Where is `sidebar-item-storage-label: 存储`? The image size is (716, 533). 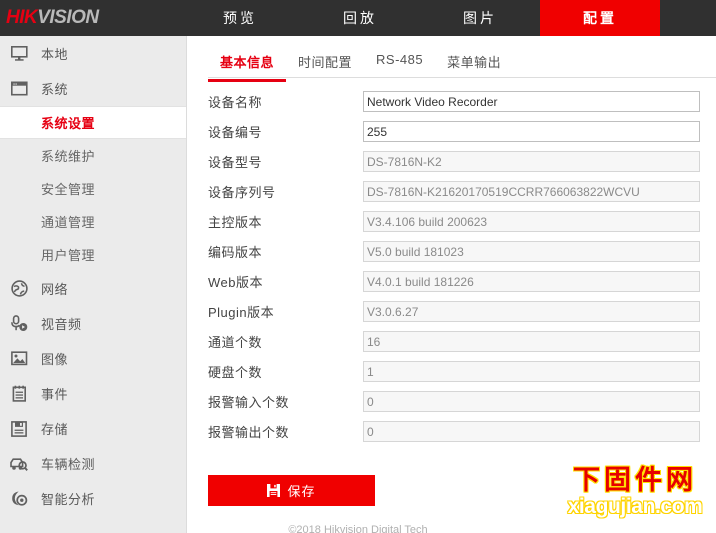 sidebar-item-storage-label: 存储 is located at coordinates (55, 429).